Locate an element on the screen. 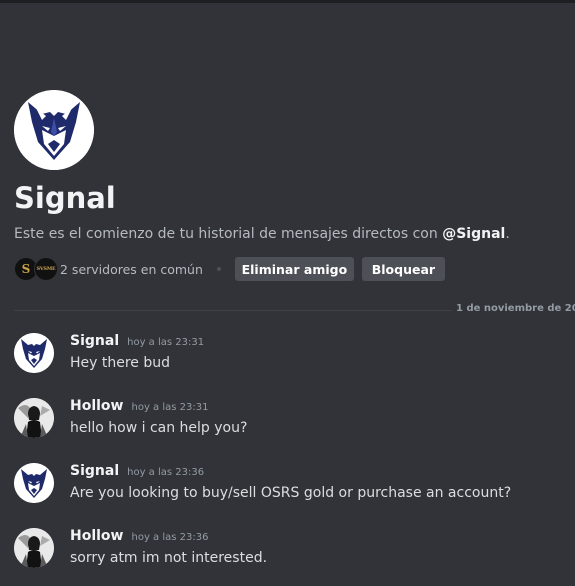 This screenshot has width=575, height=586. intro-end: . is located at coordinates (507, 234).